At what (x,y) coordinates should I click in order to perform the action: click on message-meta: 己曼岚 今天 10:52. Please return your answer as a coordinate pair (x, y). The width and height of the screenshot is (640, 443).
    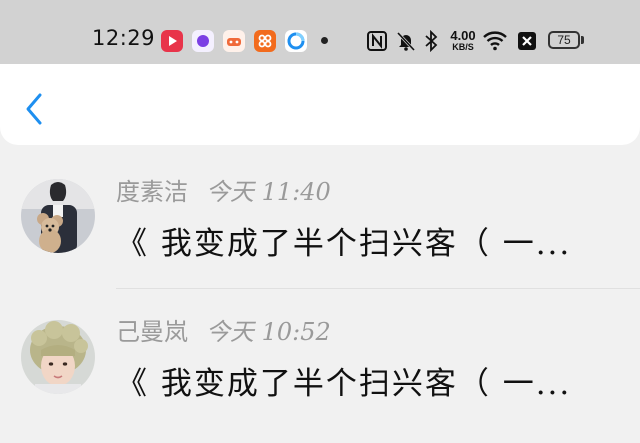
    Looking at the image, I should click on (223, 329).